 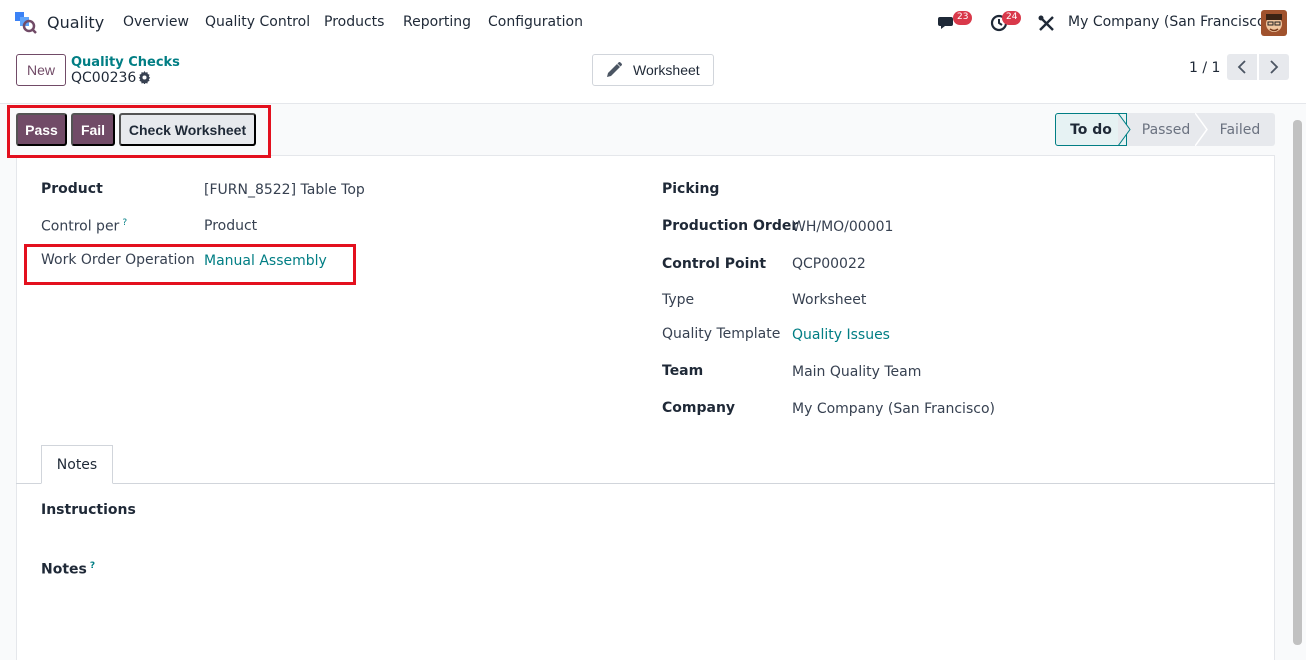 What do you see at coordinates (284, 190) in the screenshot?
I see `product-field: [FURN_8522] Table Top` at bounding box center [284, 190].